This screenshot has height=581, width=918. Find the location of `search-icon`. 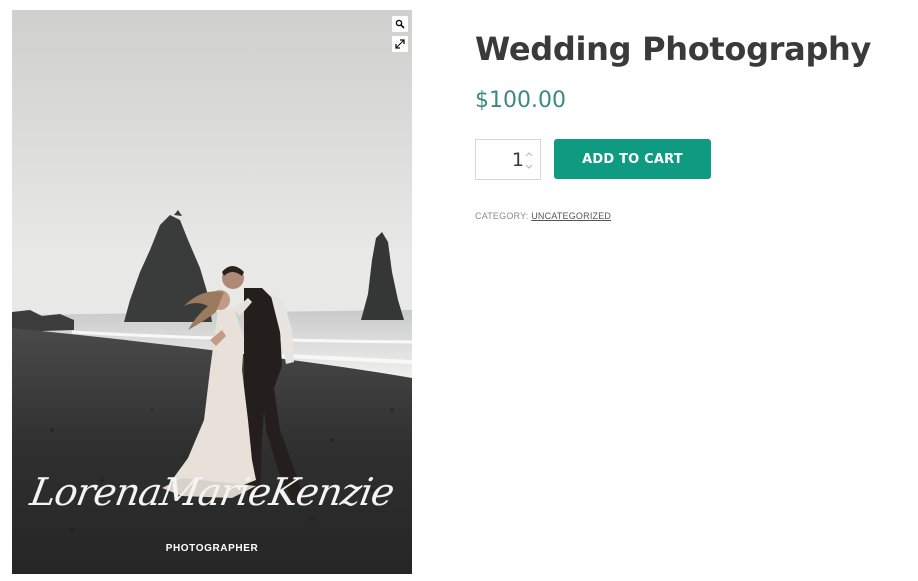

search-icon is located at coordinates (400, 24).